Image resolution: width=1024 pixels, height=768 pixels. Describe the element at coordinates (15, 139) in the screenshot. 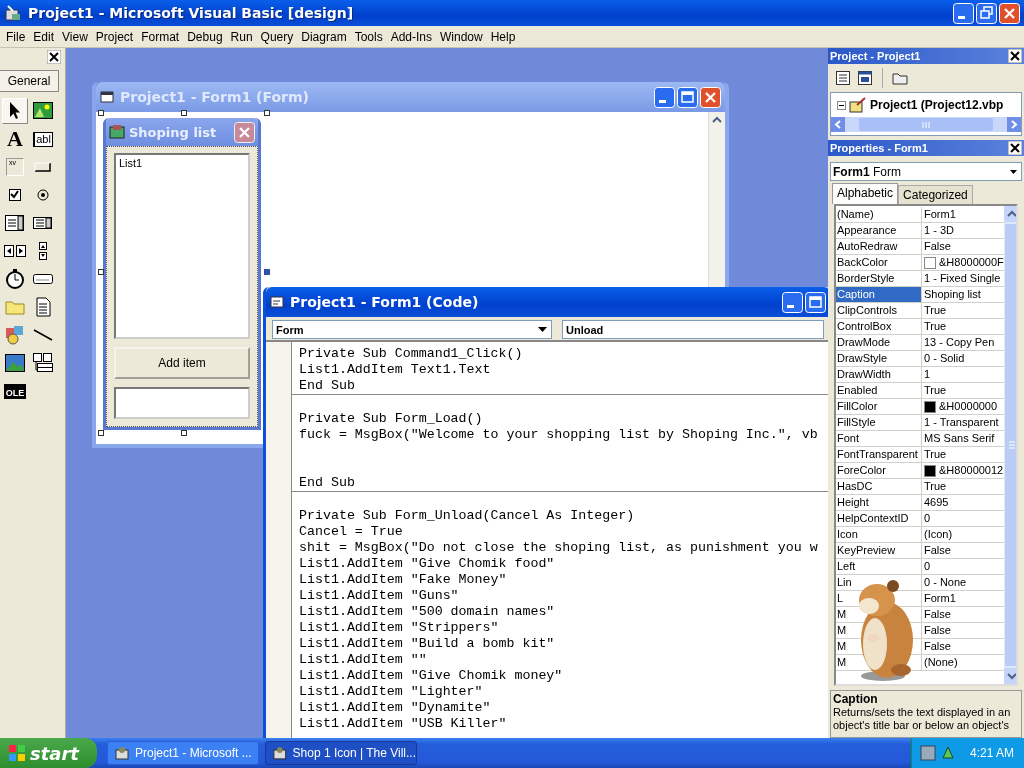

I see `toolbox-button: A` at that location.